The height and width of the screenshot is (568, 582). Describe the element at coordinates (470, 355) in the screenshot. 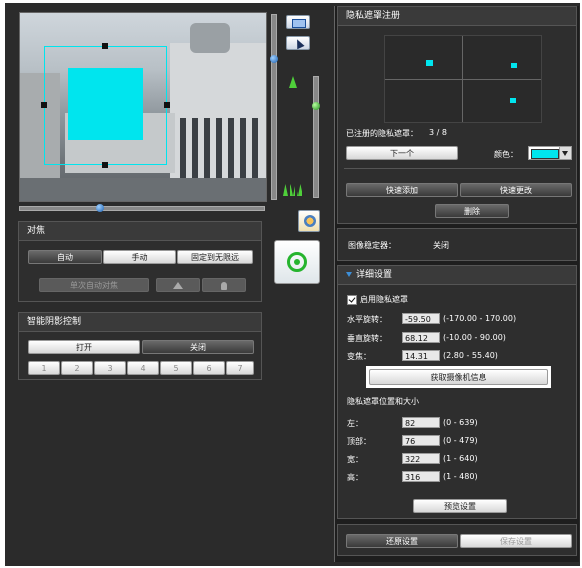

I see `zoom-range: (2.80 - 55.40)` at that location.